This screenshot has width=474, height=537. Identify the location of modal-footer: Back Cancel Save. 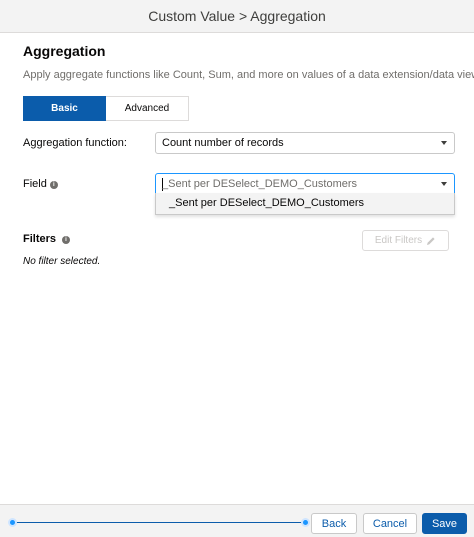
(237, 520).